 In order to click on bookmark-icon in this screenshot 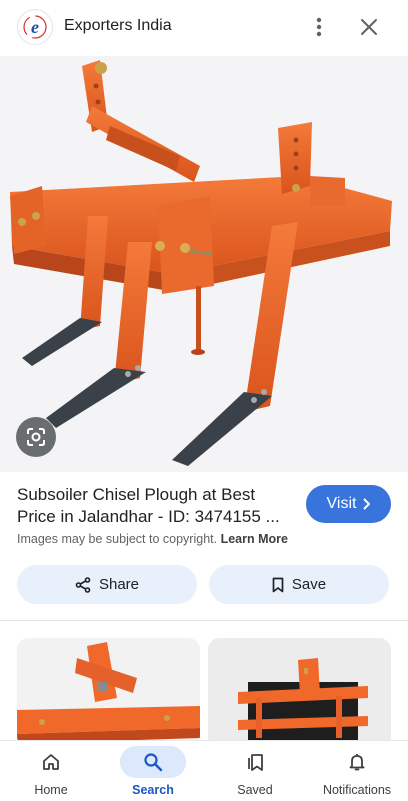, I will do `click(278, 584)`.